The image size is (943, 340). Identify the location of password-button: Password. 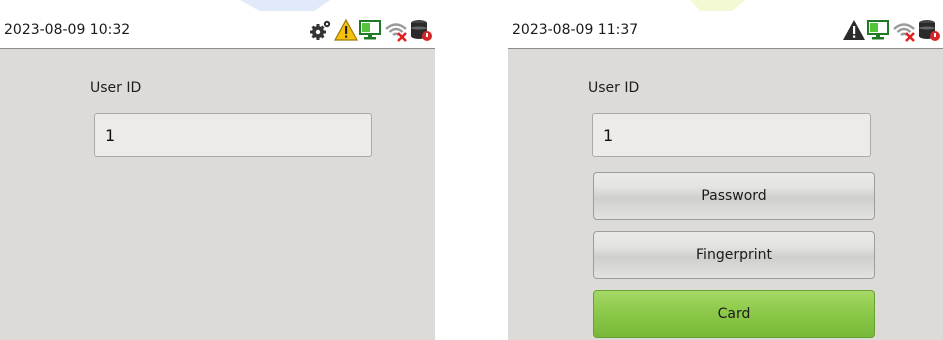
(734, 196).